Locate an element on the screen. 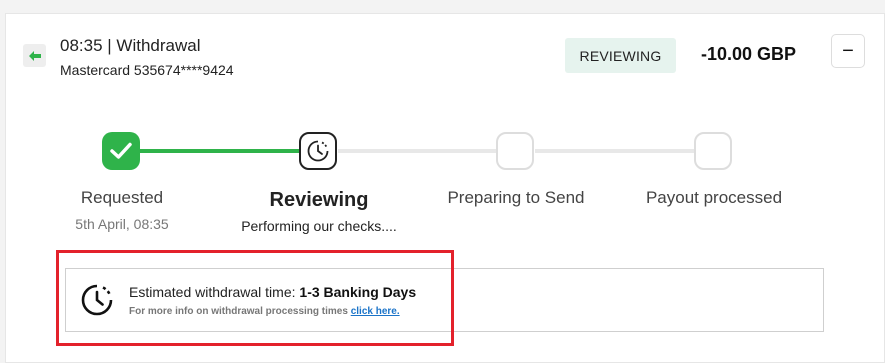  step-reviewing-indicator is located at coordinates (318, 151).